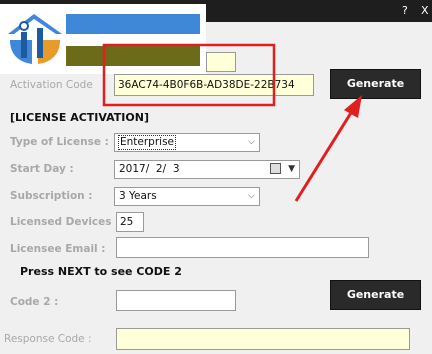 The image size is (432, 354). Describe the element at coordinates (263, 339) in the screenshot. I see `response-code-field` at that location.